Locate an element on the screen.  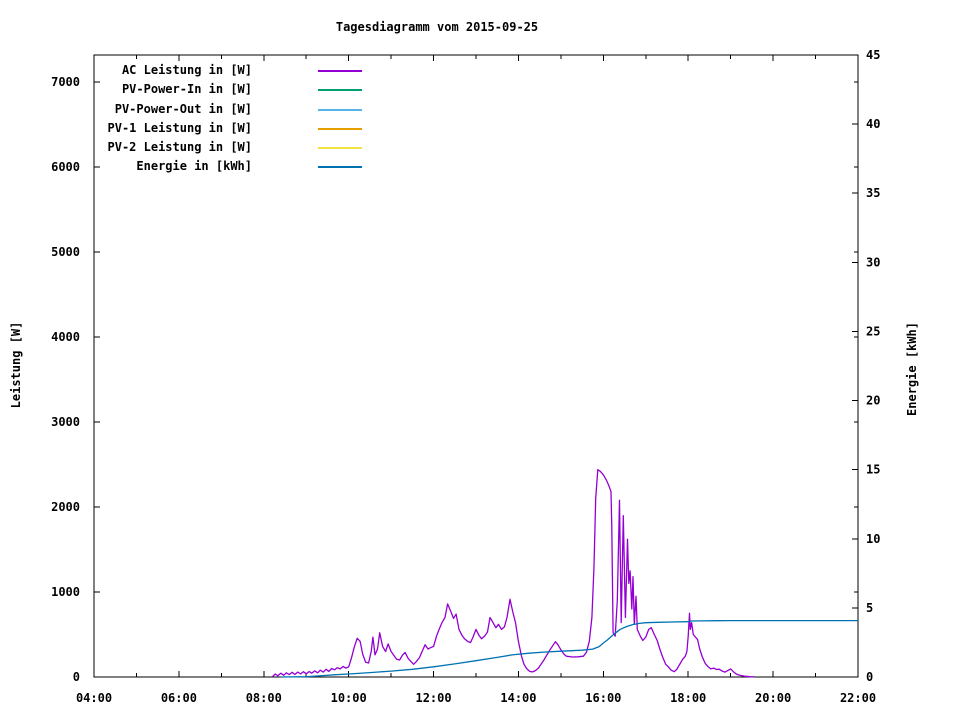
x-tick-label: 18:00 is located at coordinates (688, 698).